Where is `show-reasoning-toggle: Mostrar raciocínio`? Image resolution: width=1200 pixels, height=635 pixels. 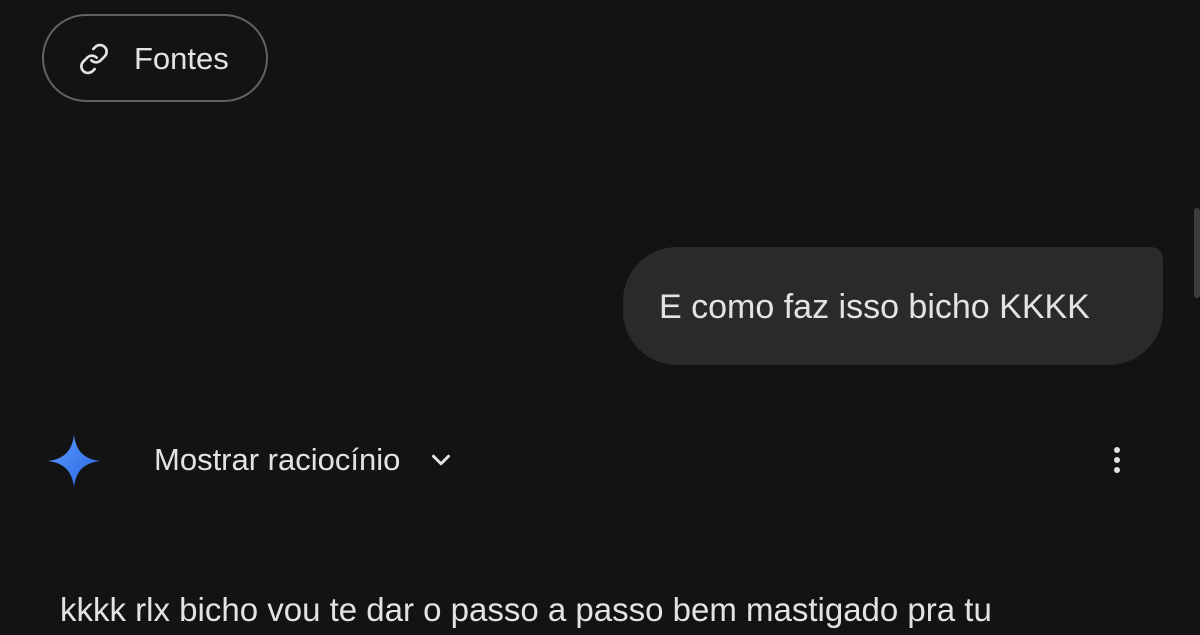 show-reasoning-toggle: Mostrar raciocínio is located at coordinates (305, 460).